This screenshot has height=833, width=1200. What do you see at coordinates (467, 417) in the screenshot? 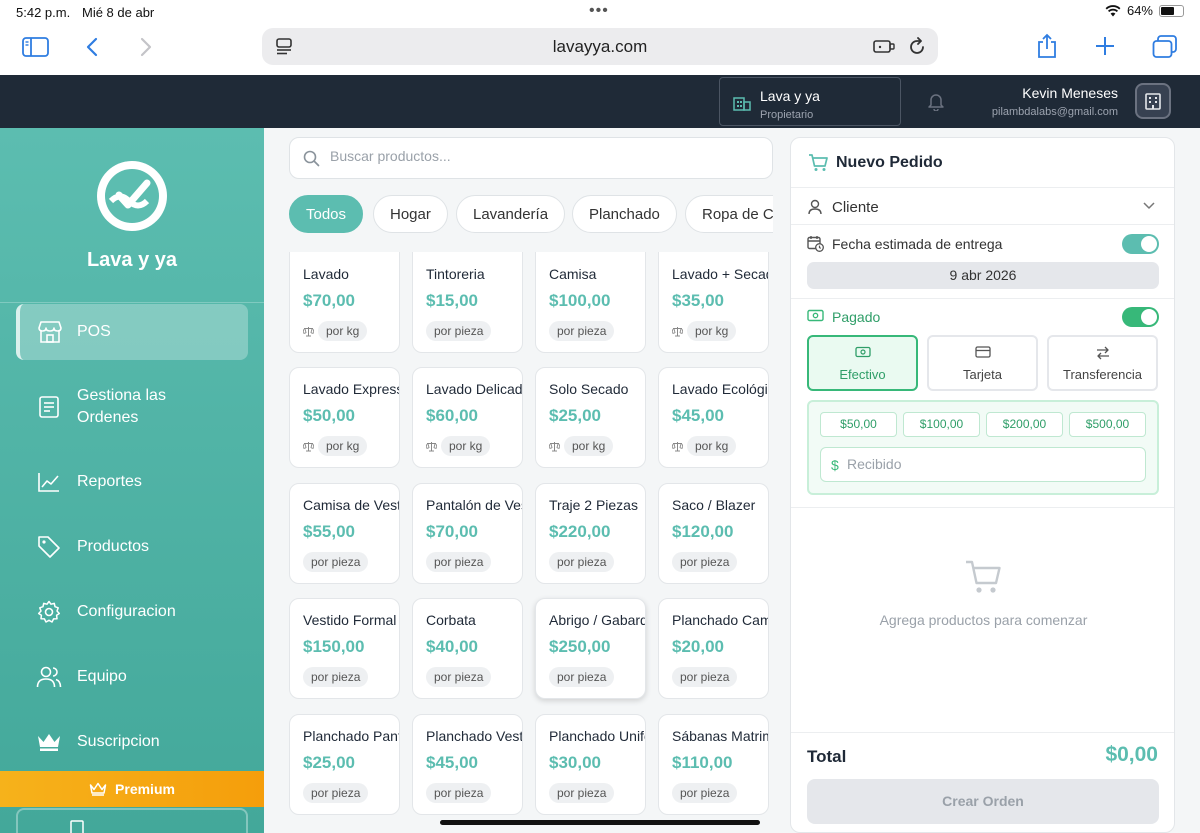
I see `product-card: Lavado Delicado $60,00 por kg` at bounding box center [467, 417].